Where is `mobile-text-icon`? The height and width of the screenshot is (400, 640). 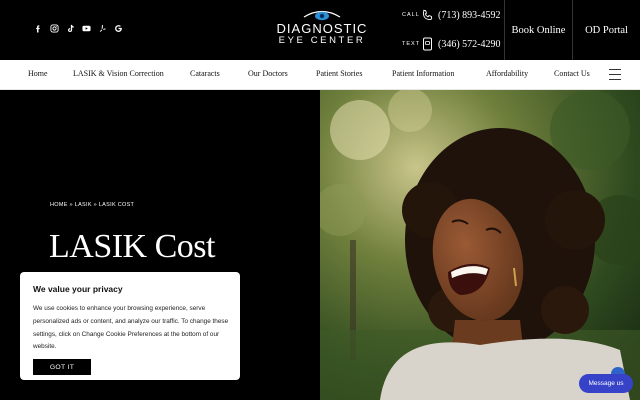
mobile-text-icon is located at coordinates (427, 44).